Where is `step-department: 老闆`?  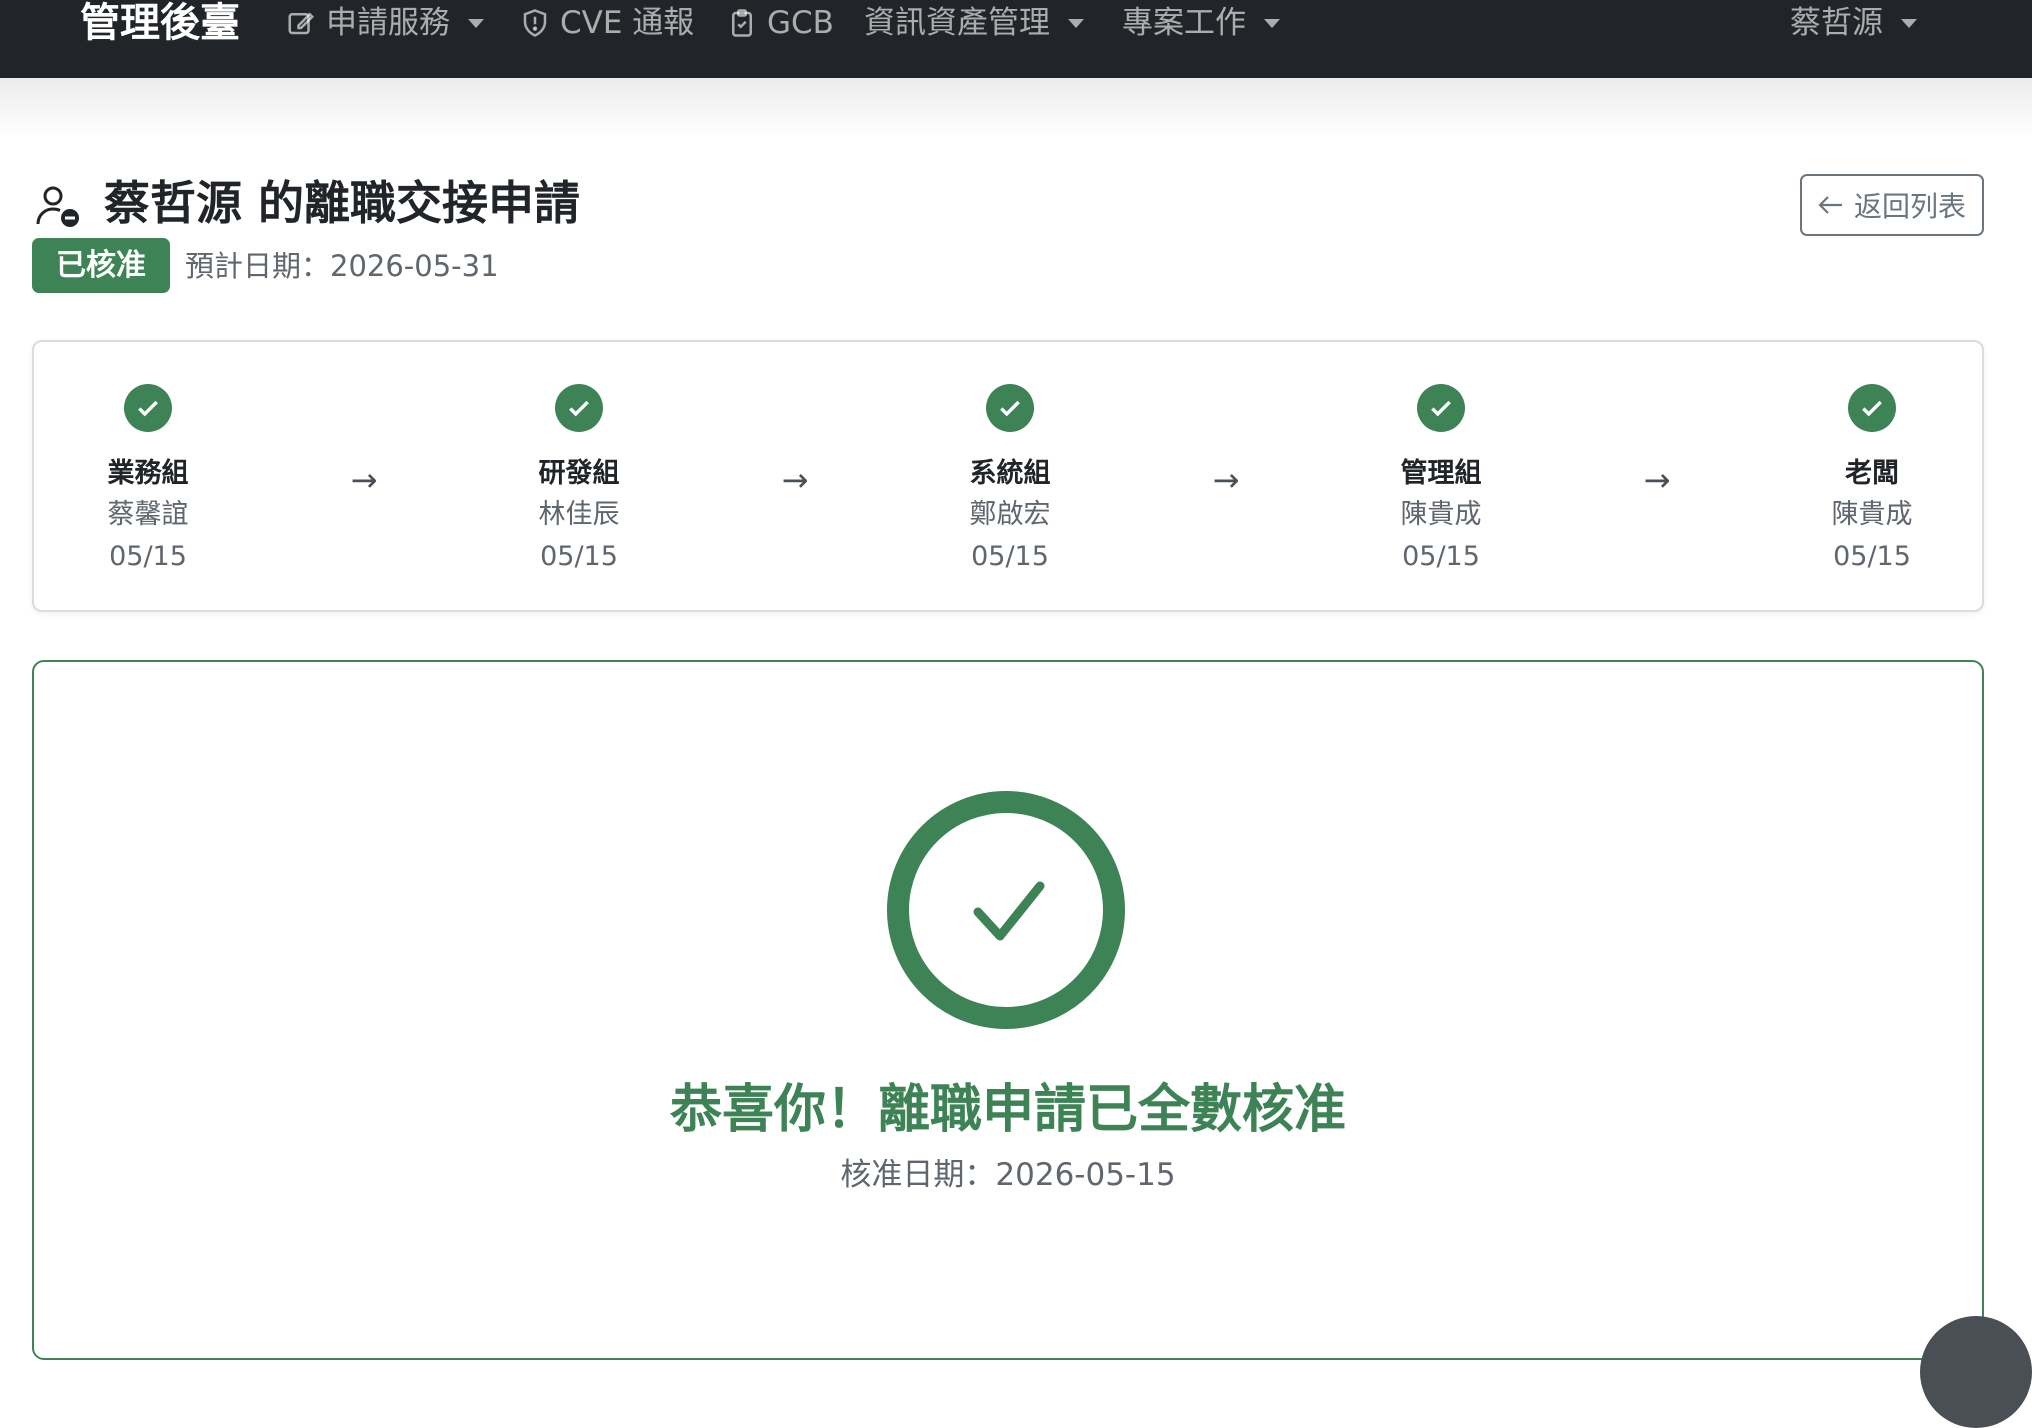
step-department: 老闆 is located at coordinates (1872, 473).